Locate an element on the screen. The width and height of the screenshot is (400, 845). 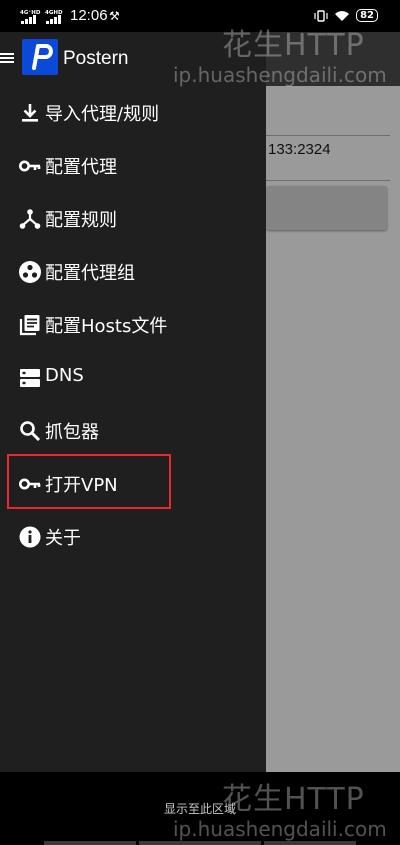
menu-item-label: 关于 is located at coordinates (63, 538).